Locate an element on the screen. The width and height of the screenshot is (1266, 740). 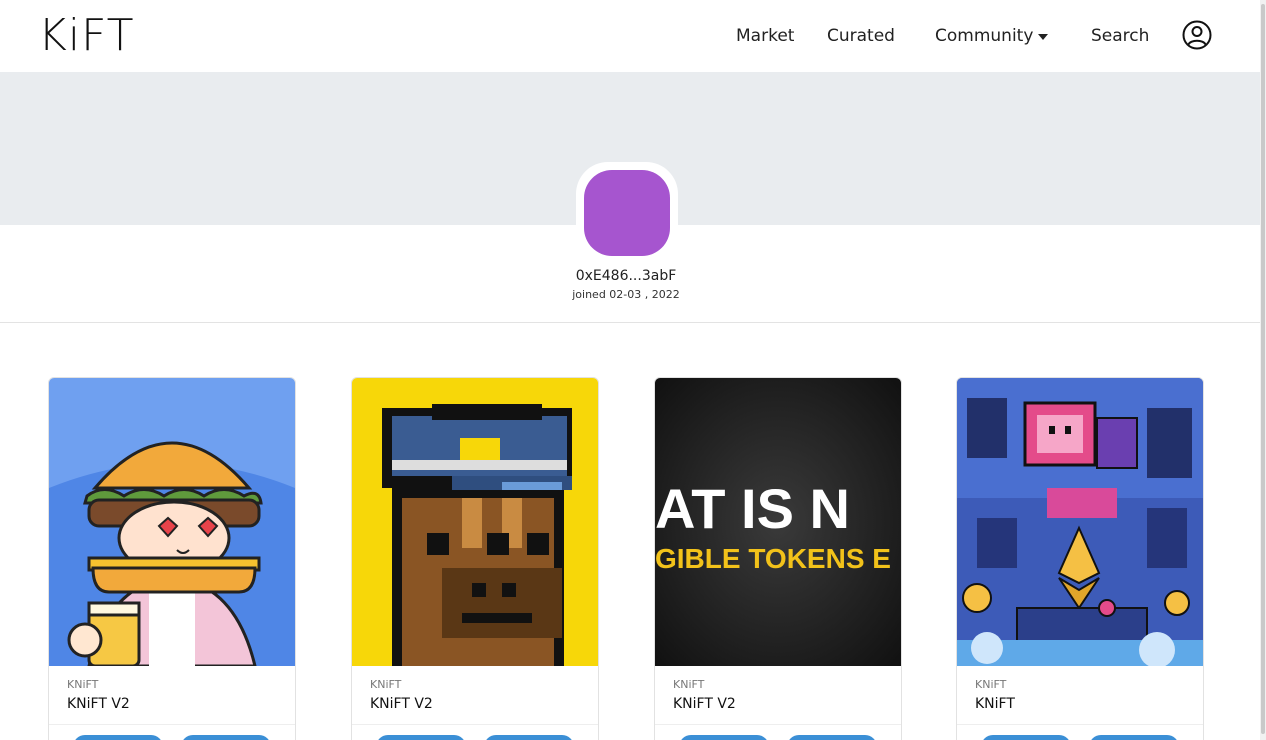
nav-search-link: Search is located at coordinates (1120, 36).